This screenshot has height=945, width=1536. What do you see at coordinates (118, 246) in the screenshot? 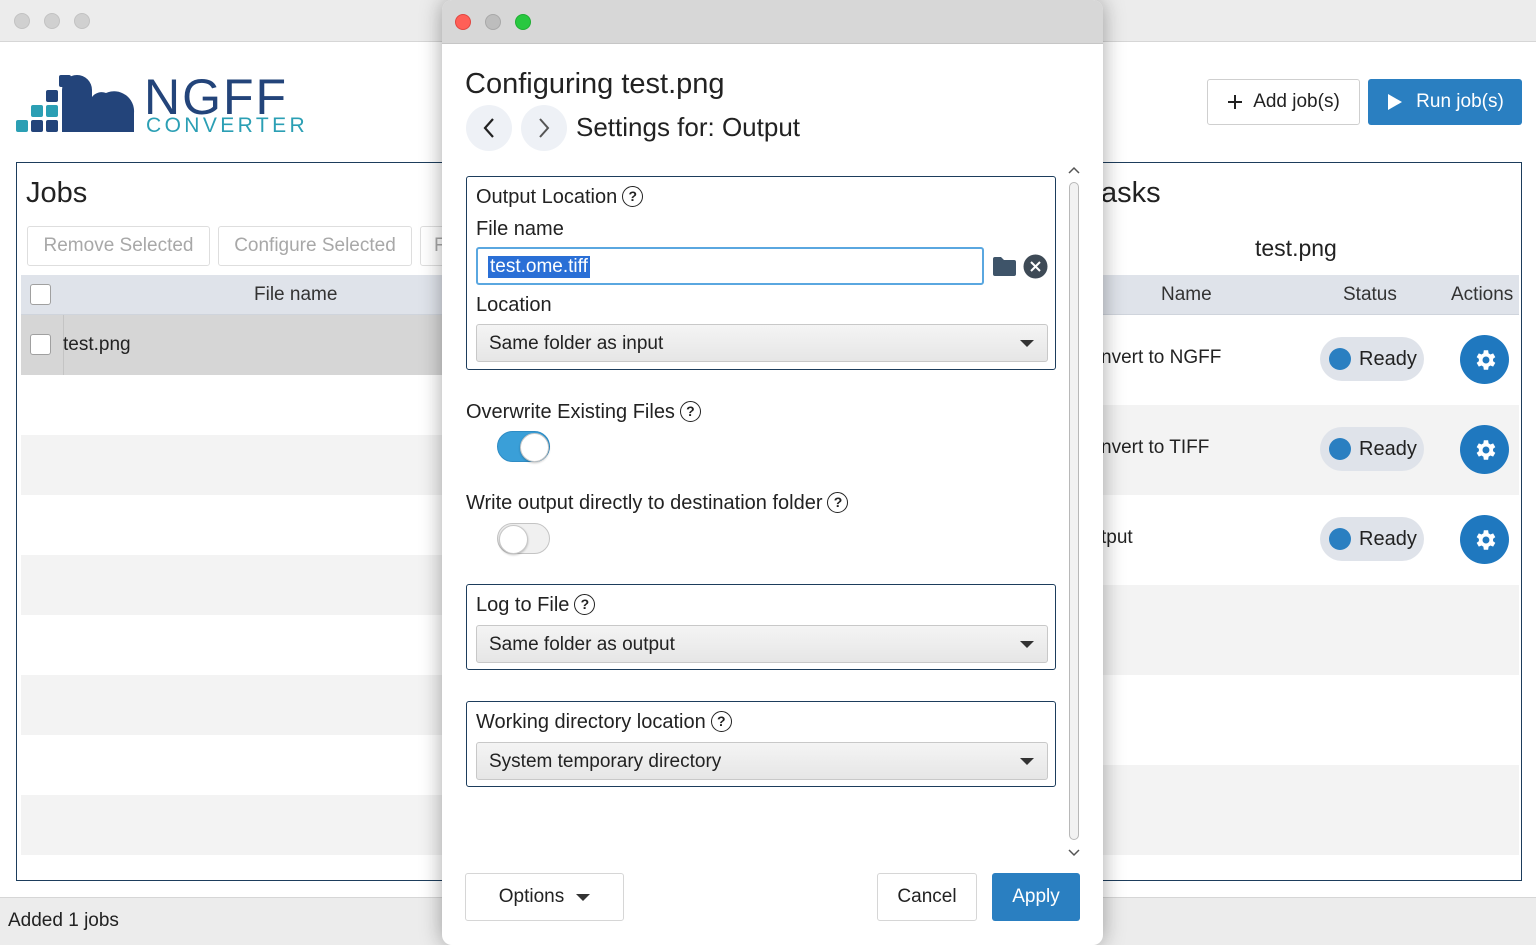
I see `remove-selected-button: Remove Selected` at bounding box center [118, 246].